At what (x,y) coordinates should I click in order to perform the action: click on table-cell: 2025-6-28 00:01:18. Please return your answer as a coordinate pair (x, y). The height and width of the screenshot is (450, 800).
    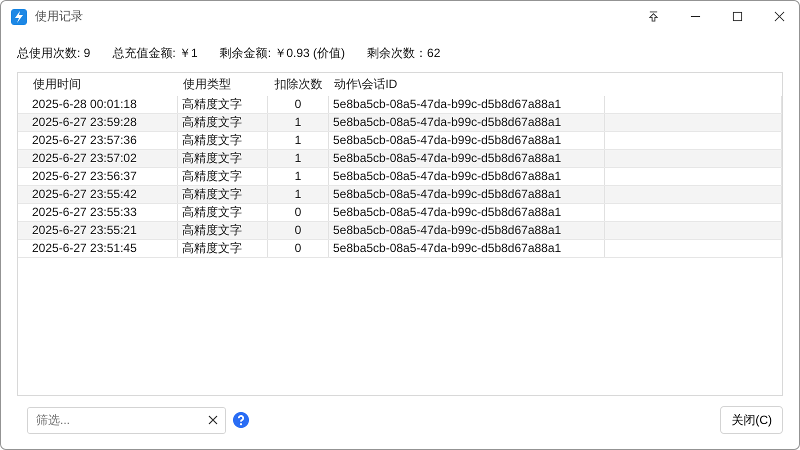
    Looking at the image, I should click on (103, 104).